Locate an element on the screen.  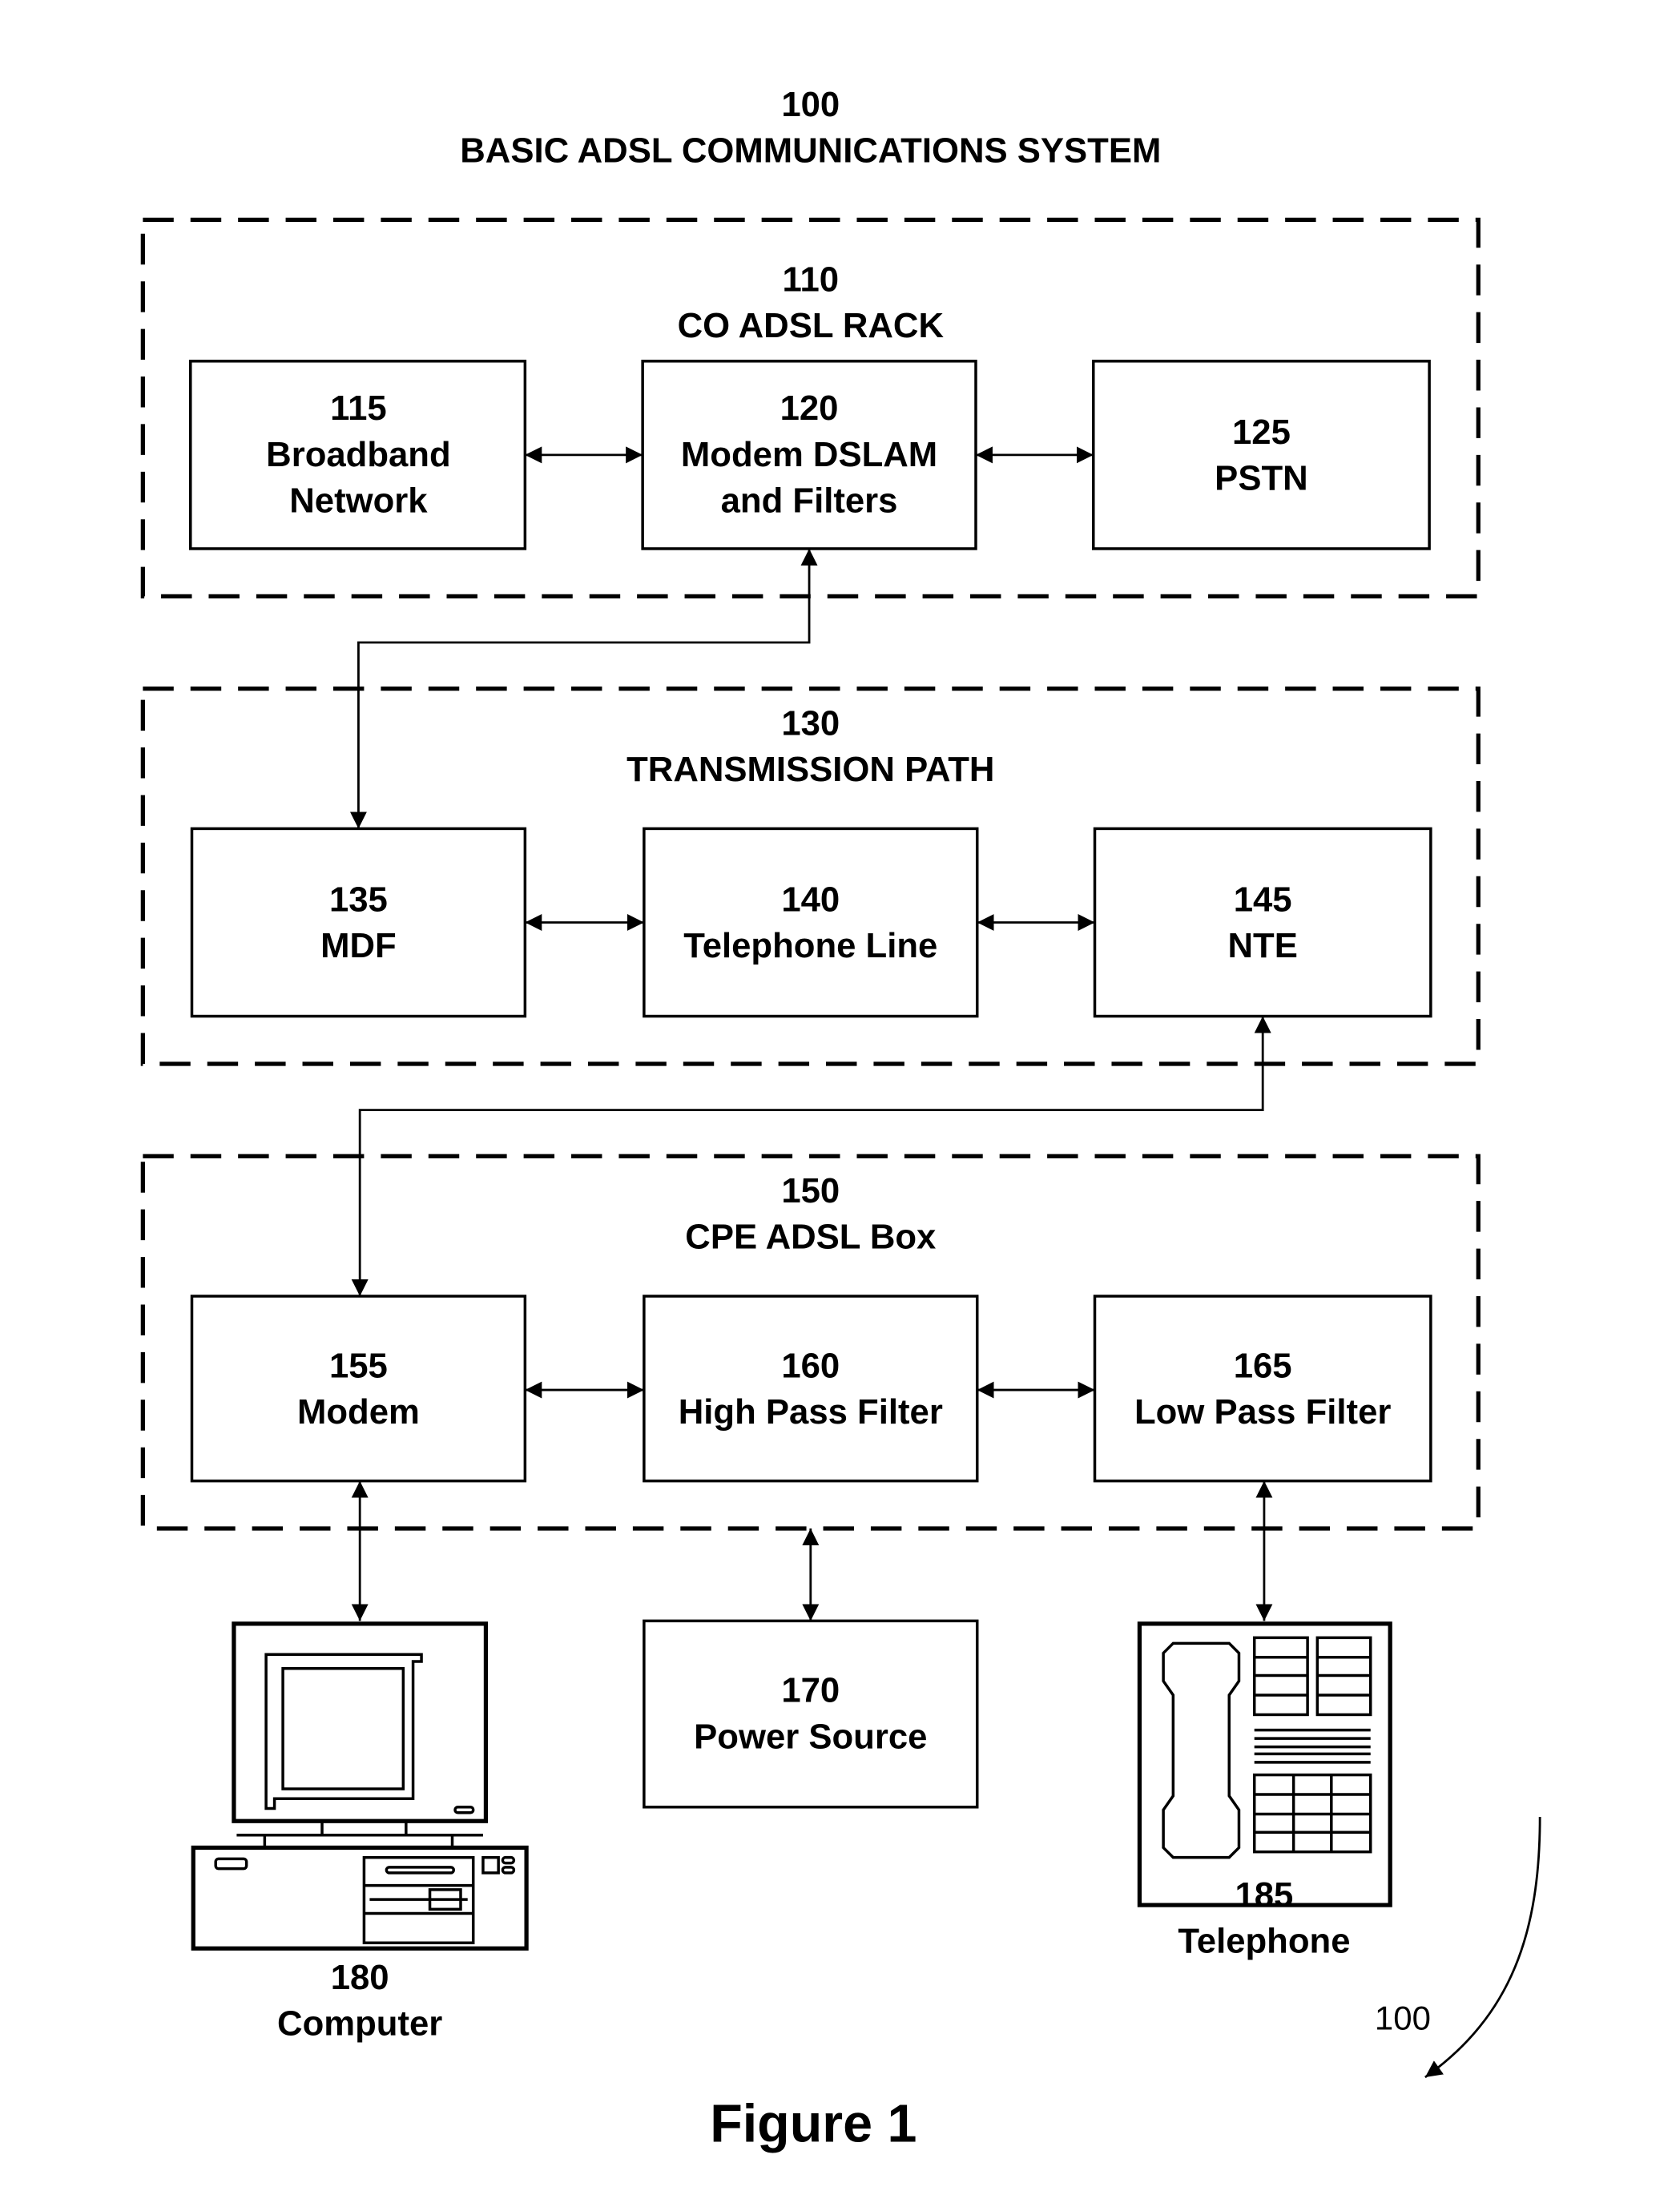
block-low-pass-filter: 165 Low Pass Filter is located at coordinates (1263, 1389).